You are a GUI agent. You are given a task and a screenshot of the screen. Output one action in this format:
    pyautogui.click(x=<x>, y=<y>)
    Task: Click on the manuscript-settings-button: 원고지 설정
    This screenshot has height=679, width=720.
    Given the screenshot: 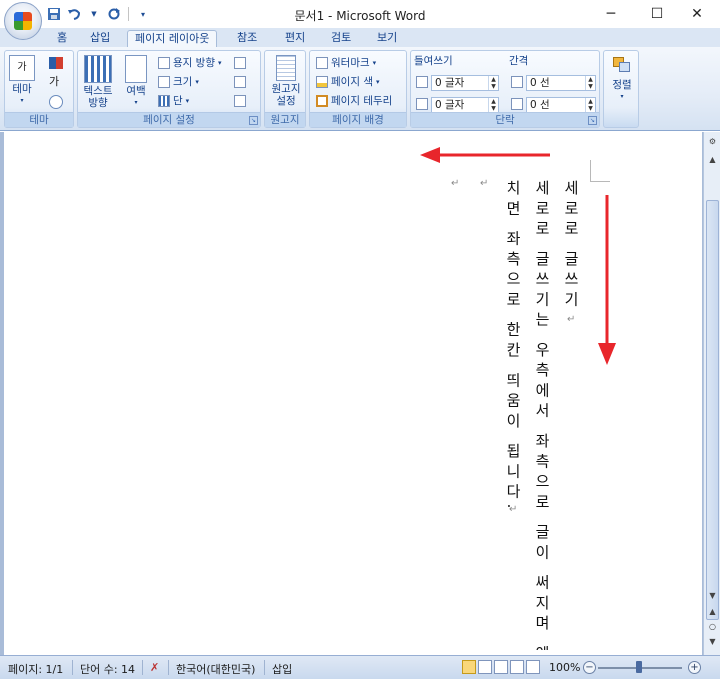 What is the action you would take?
    pyautogui.click(x=286, y=81)
    